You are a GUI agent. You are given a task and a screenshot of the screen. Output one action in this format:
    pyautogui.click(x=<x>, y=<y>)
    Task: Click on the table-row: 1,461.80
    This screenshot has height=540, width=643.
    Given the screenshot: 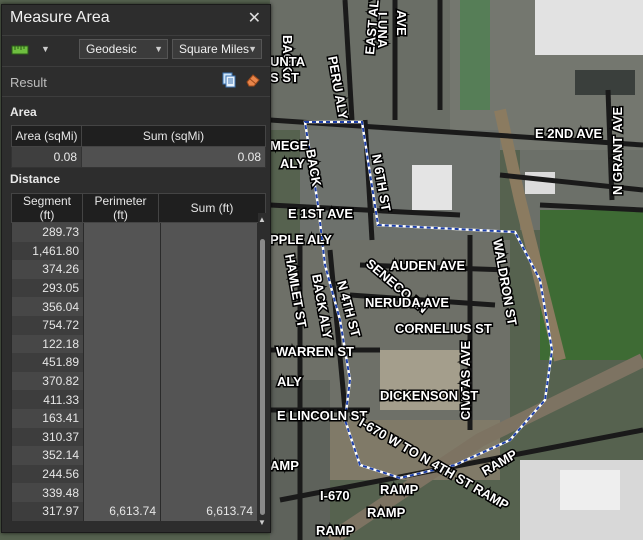 What is the action you would take?
    pyautogui.click(x=134, y=251)
    